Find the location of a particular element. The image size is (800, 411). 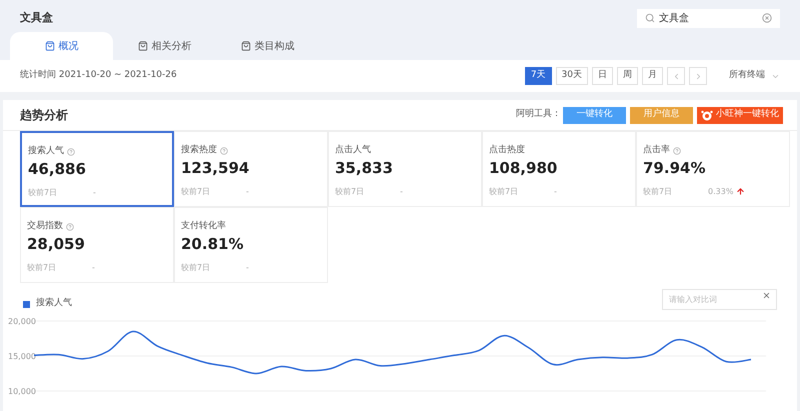

metric-card: 搜索人气 46,886 较前7日 - is located at coordinates (97, 169).